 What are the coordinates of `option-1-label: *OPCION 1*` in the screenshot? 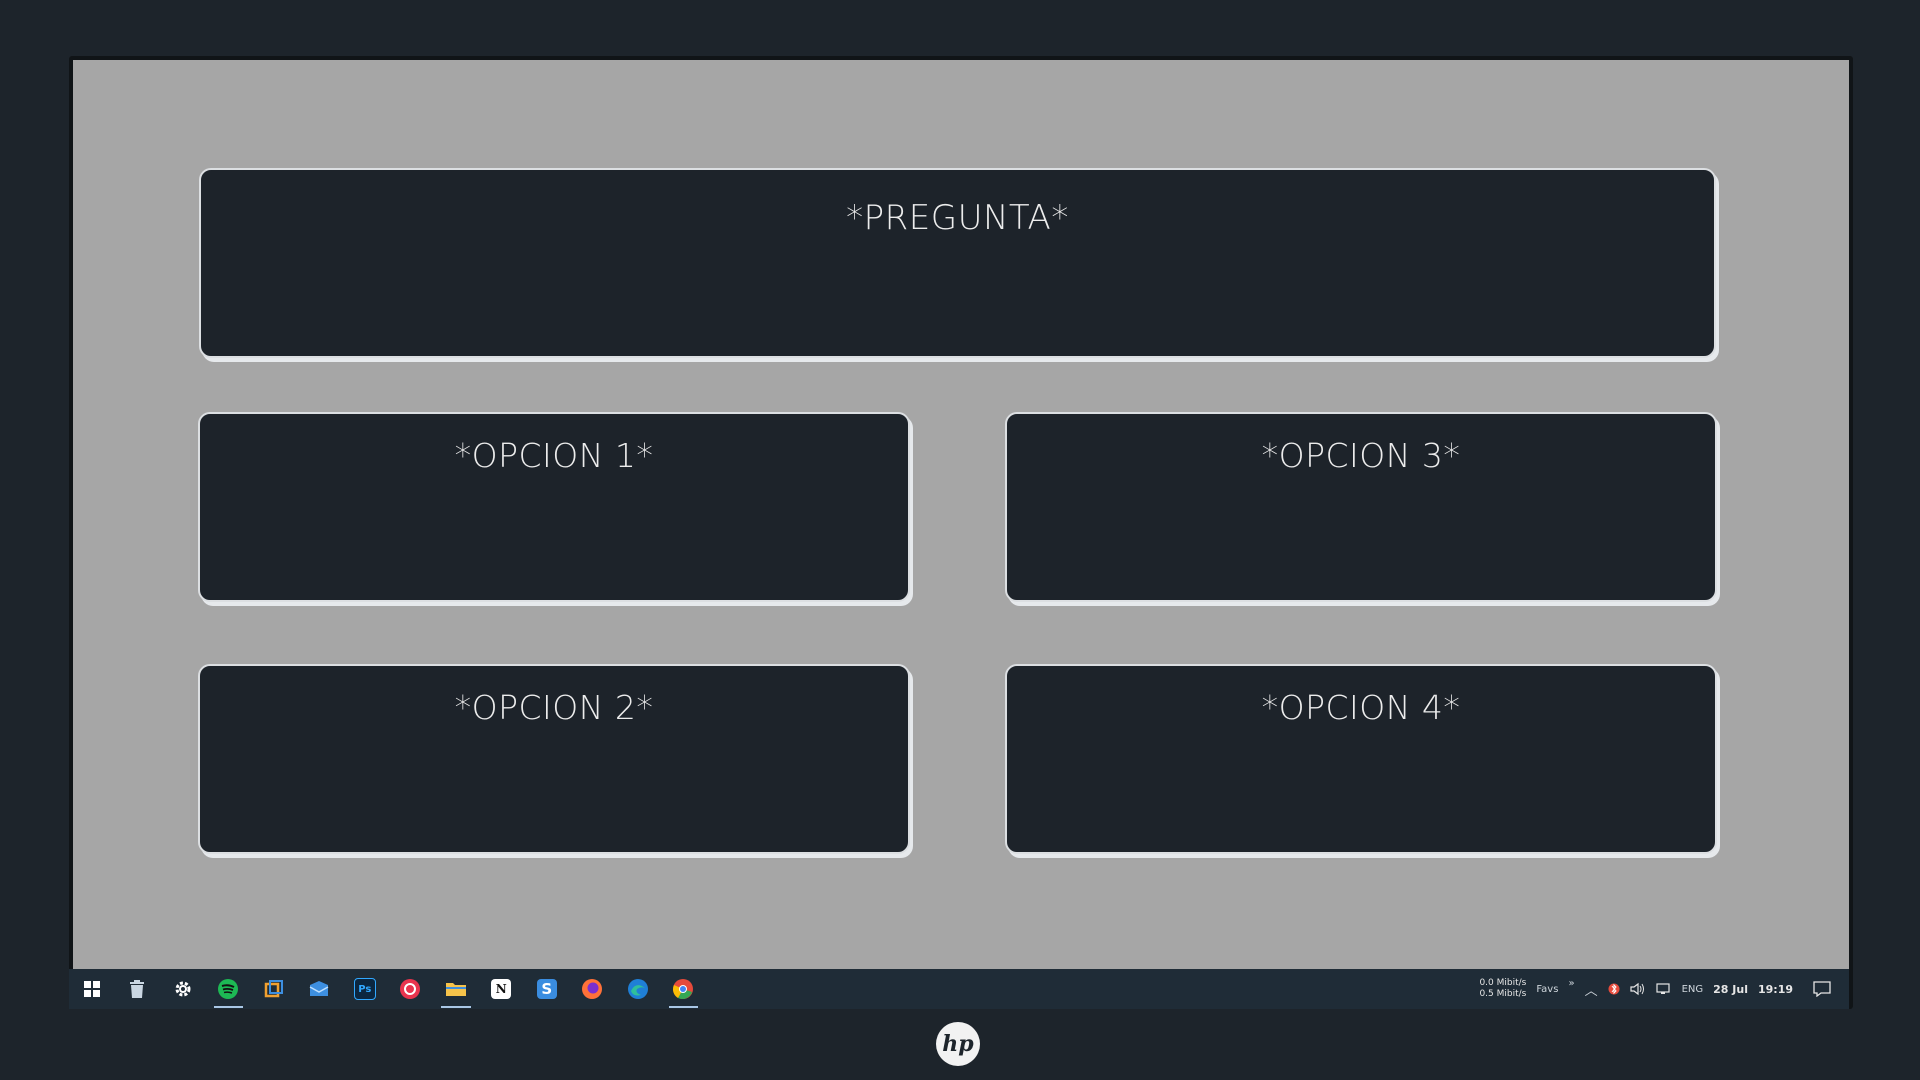 It's located at (554, 455).